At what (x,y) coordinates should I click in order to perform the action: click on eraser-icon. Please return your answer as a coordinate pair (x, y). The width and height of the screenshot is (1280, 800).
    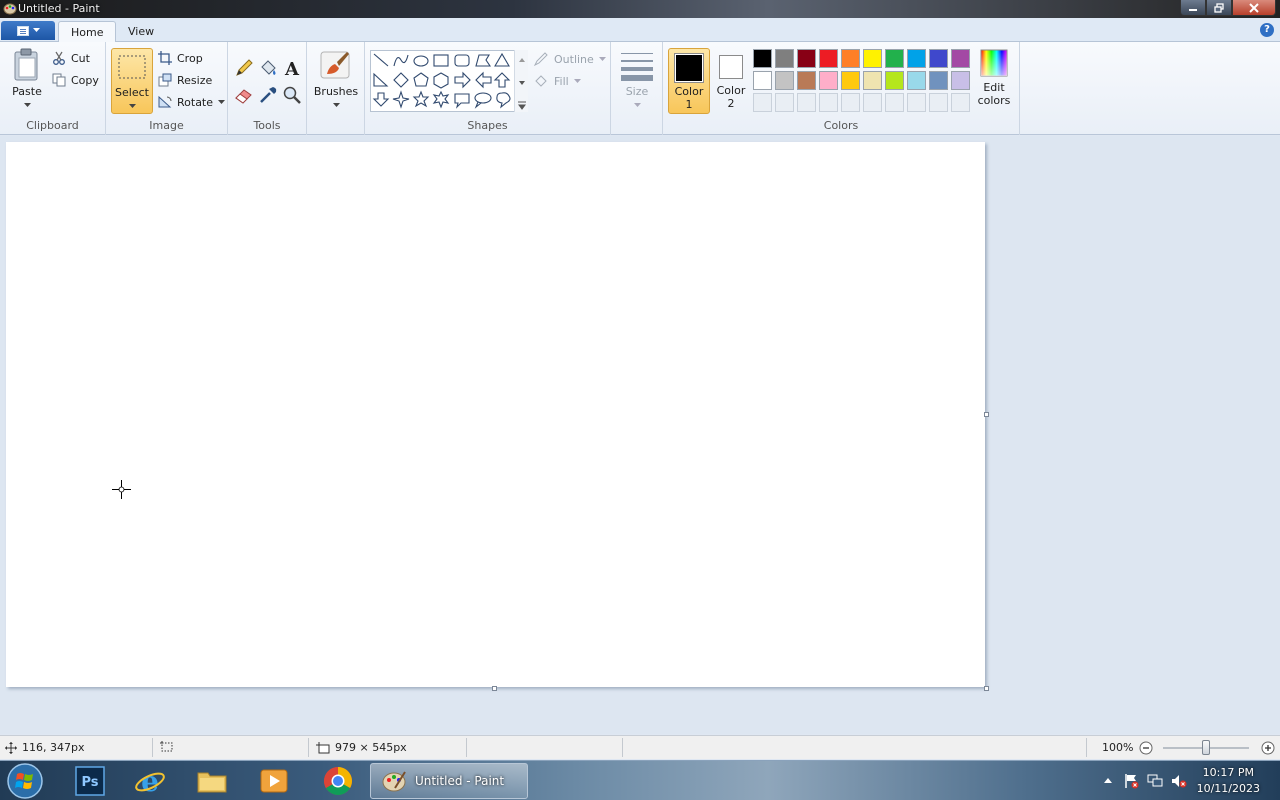
    Looking at the image, I should click on (244, 95).